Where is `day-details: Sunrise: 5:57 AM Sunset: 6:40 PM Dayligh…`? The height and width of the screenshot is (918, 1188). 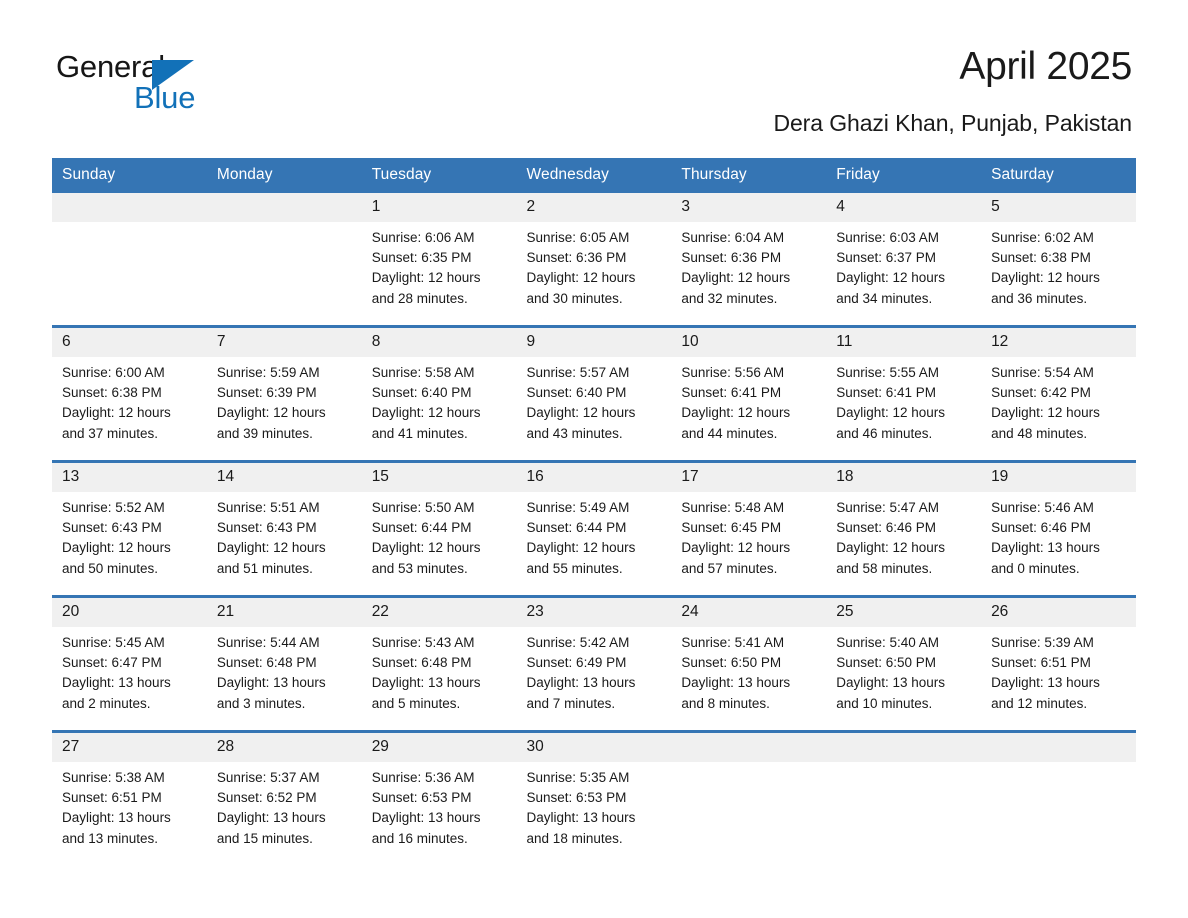
day-details: Sunrise: 5:57 AM Sunset: 6:40 PM Dayligh… is located at coordinates (581, 403).